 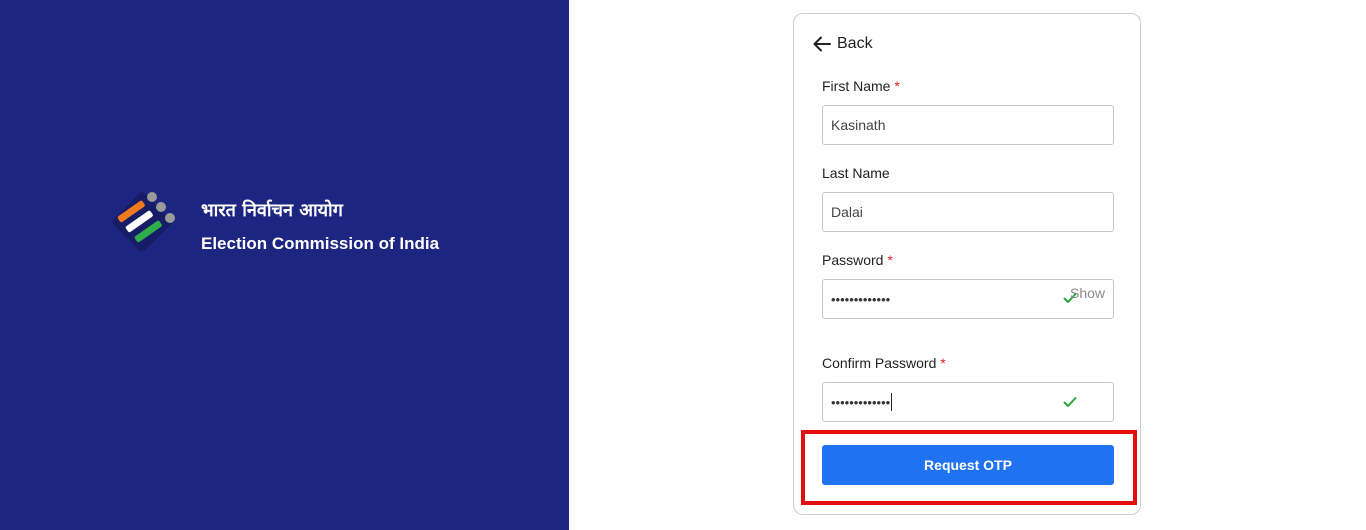 What do you see at coordinates (856, 173) in the screenshot?
I see `last-name-label: Last Name` at bounding box center [856, 173].